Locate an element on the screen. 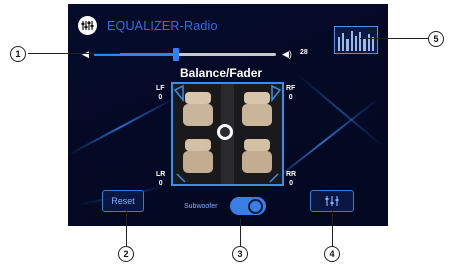  lf-label: LF is located at coordinates (160, 88).